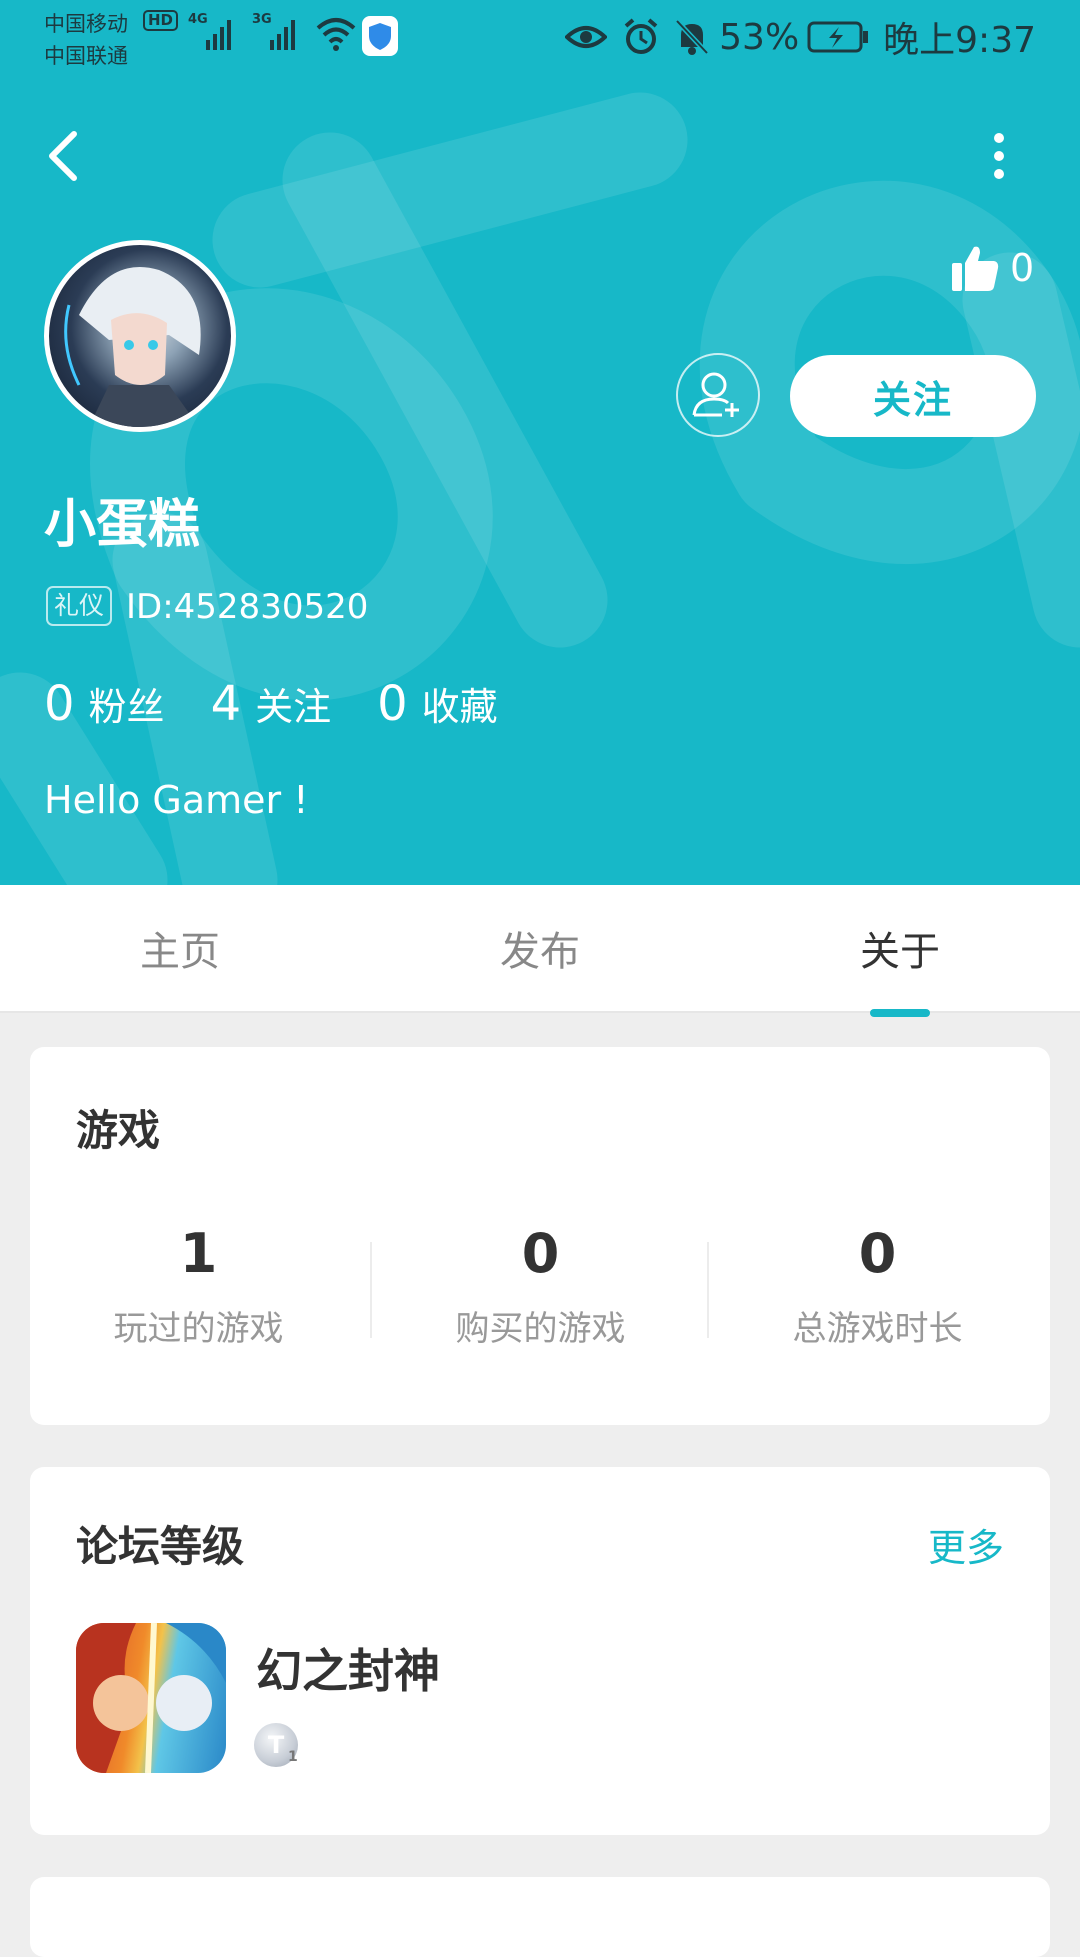  I want to click on carrier-secondary: 中国联通, so click(86, 56).